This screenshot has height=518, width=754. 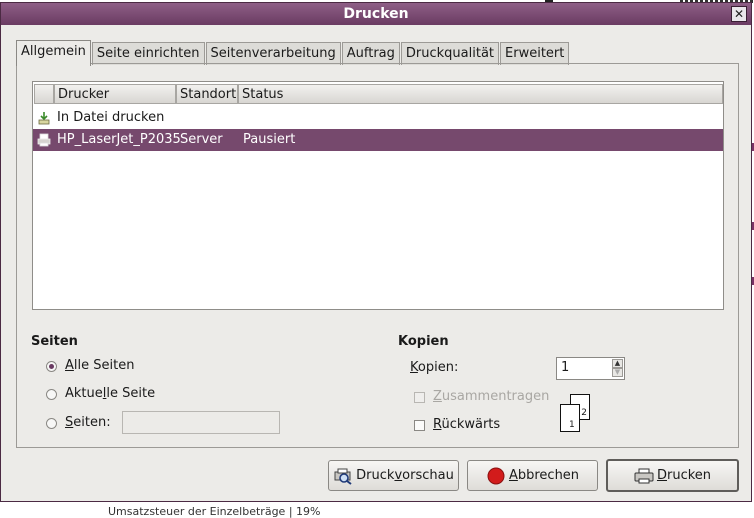 I want to click on collate-checkbox, so click(x=419, y=397).